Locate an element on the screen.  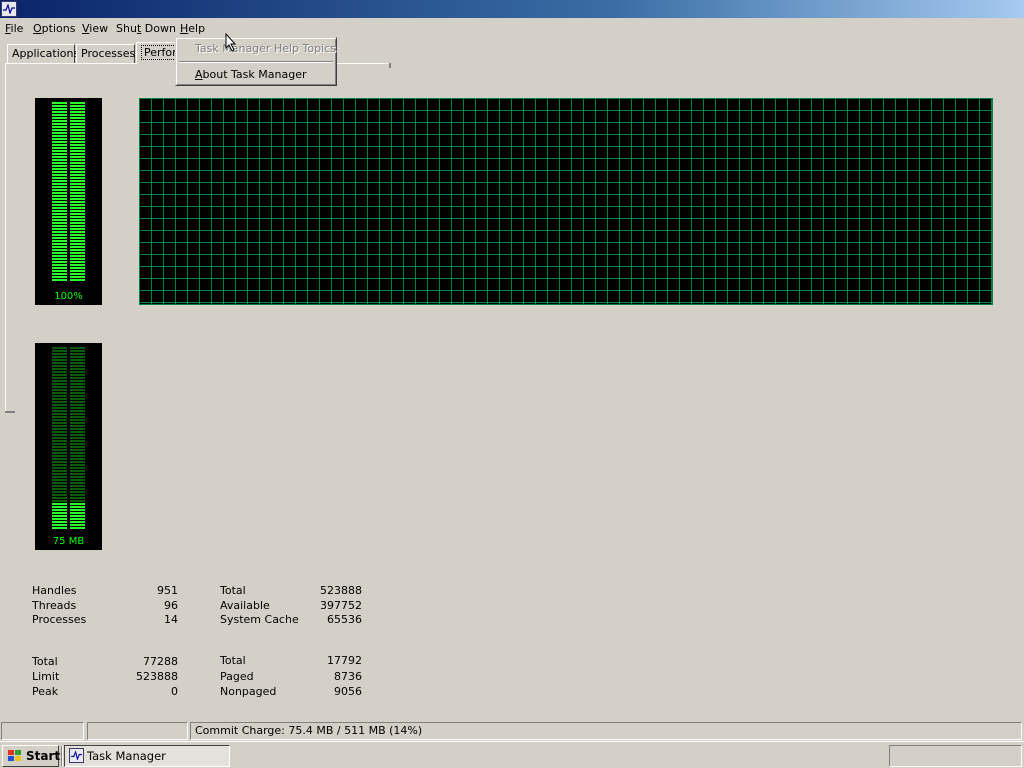
stat-label-commit-peak: Peak is located at coordinates (45, 691).